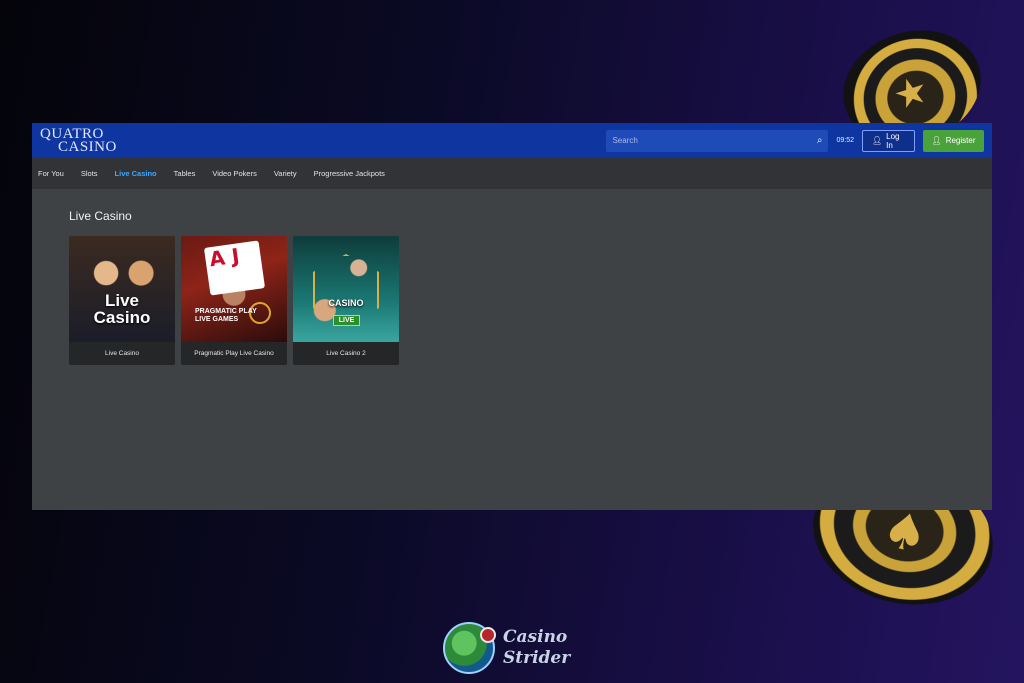 This screenshot has height=683, width=1024. Describe the element at coordinates (714, 140) in the screenshot. I see `search-input` at that location.